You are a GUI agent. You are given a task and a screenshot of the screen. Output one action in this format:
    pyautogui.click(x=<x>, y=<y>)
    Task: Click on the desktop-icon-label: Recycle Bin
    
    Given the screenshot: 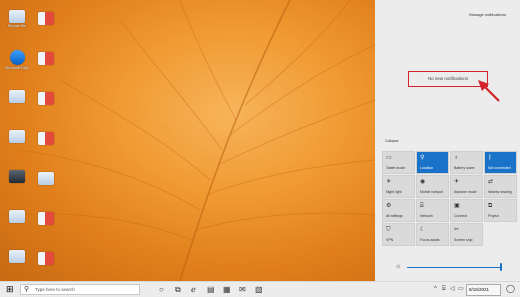 What is the action you would take?
    pyautogui.click(x=17, y=26)
    